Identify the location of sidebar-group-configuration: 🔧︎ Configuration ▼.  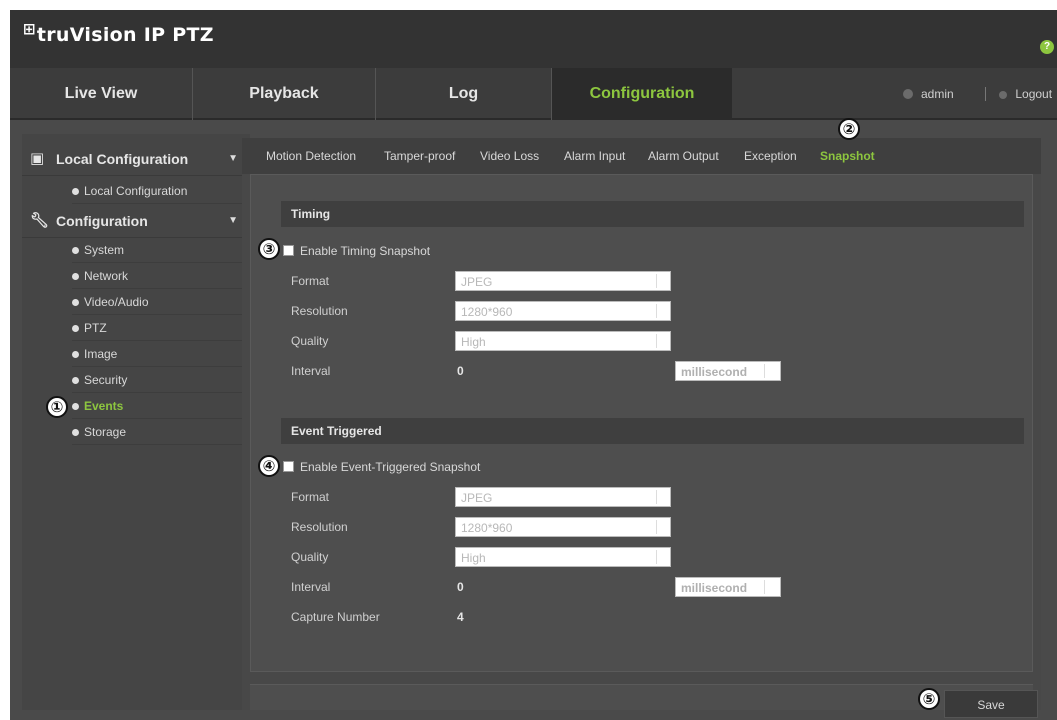
(136, 221).